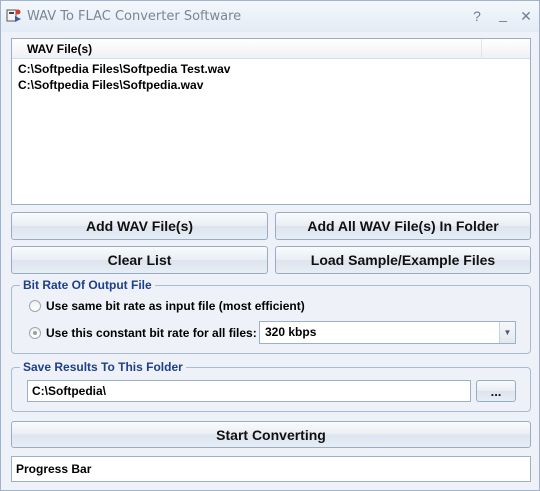 The width and height of the screenshot is (540, 491). I want to click on add-files-button: Add WAV File(s), so click(139, 226).